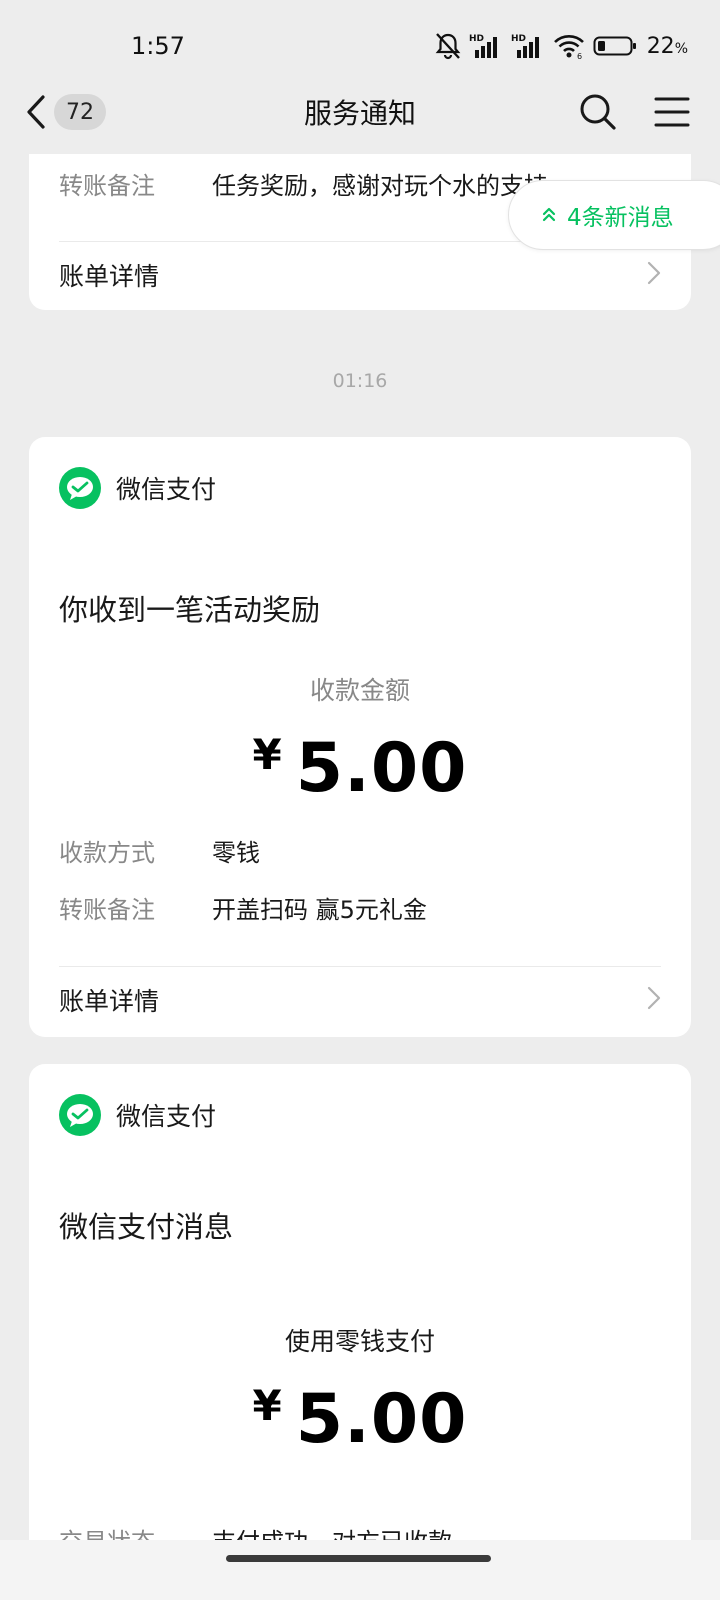 The image size is (720, 1600). I want to click on battery-icon, so click(614, 46).